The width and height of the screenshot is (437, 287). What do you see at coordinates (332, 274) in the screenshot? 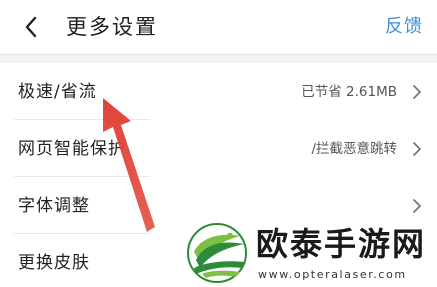
I see `watermark-url: www.opteralaser.com` at bounding box center [332, 274].